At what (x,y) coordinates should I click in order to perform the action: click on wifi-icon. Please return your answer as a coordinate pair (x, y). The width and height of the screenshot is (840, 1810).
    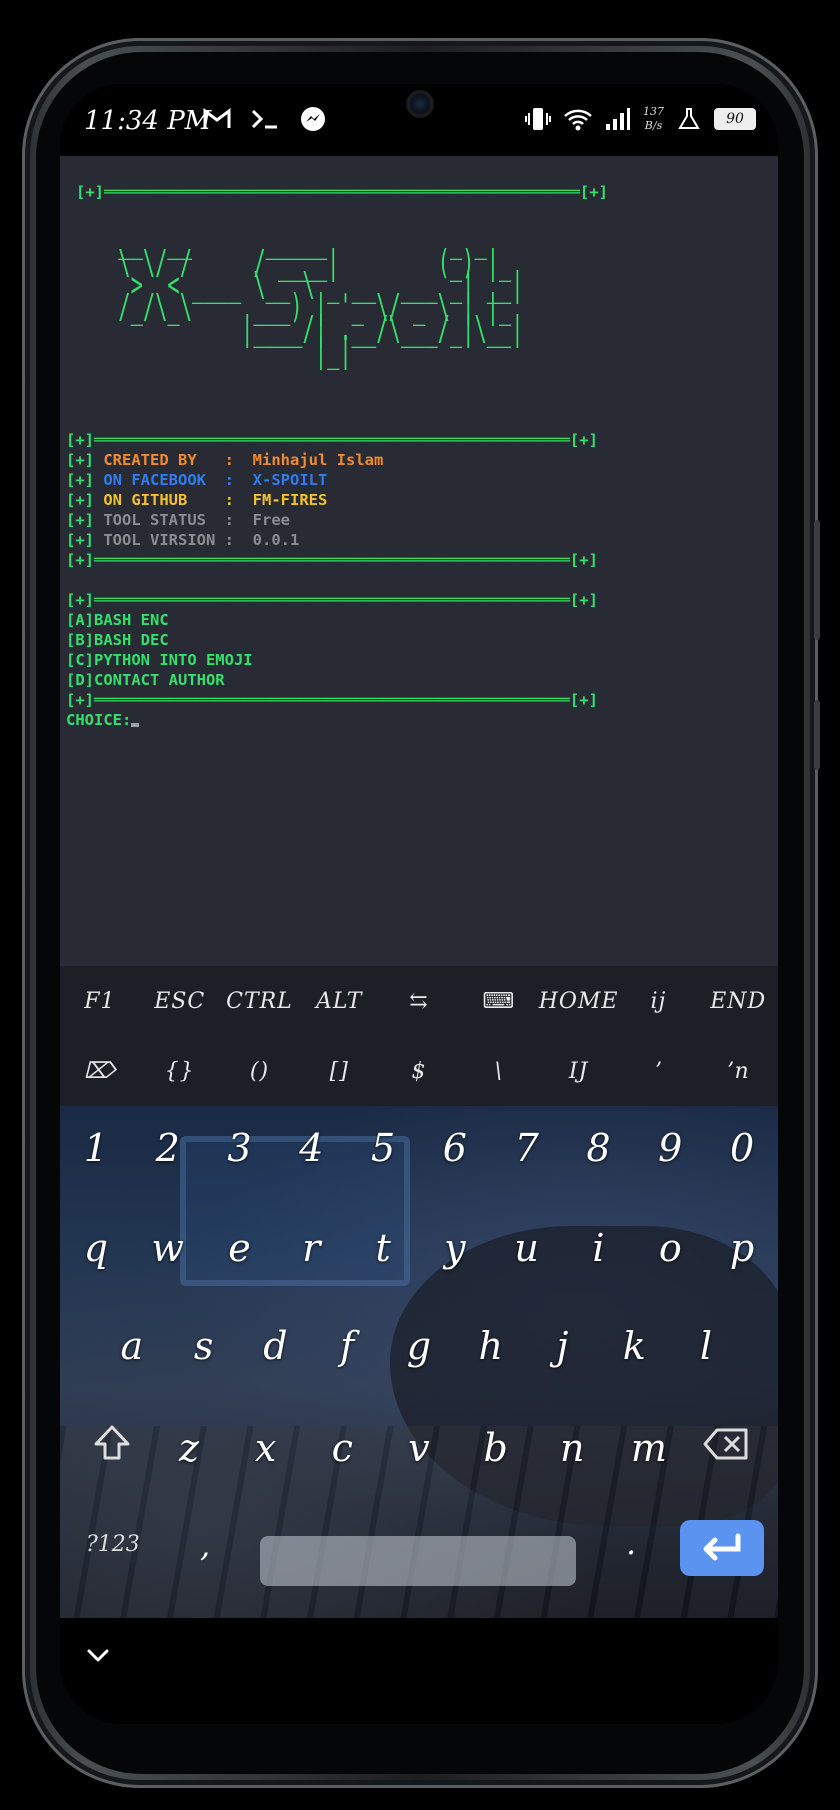
    Looking at the image, I should click on (578, 119).